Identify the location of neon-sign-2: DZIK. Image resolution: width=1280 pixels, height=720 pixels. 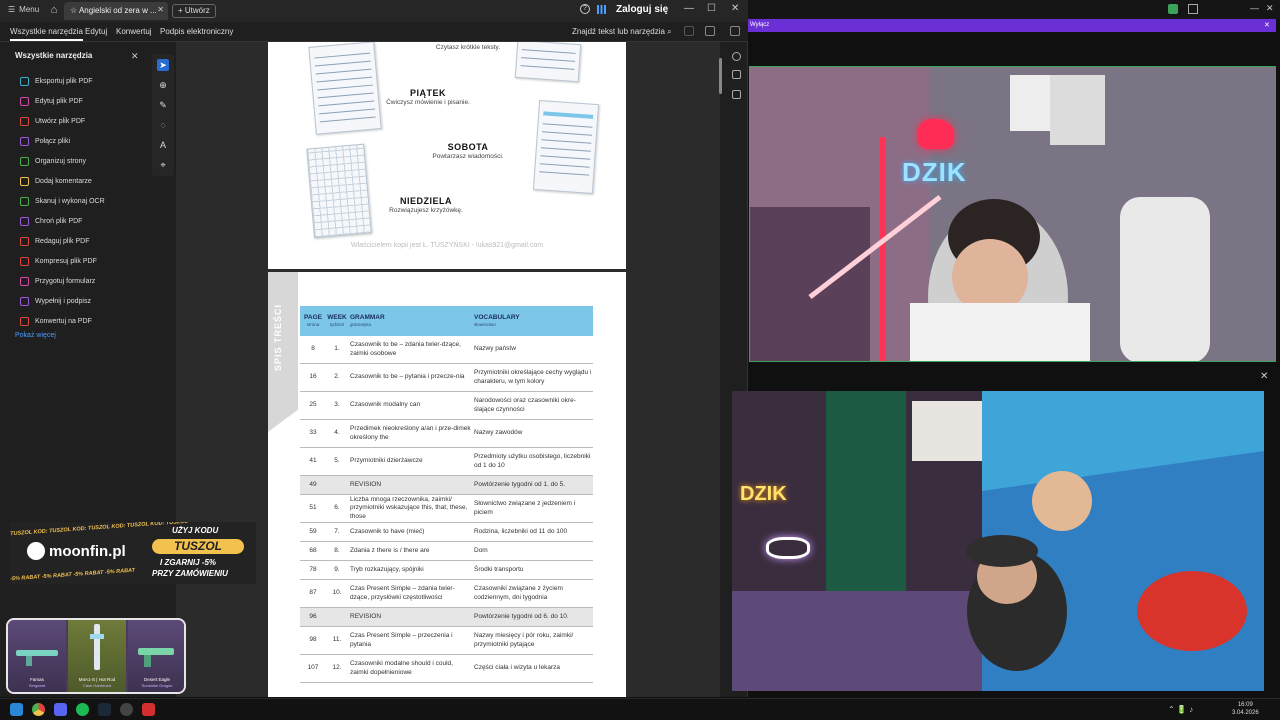
(763, 494).